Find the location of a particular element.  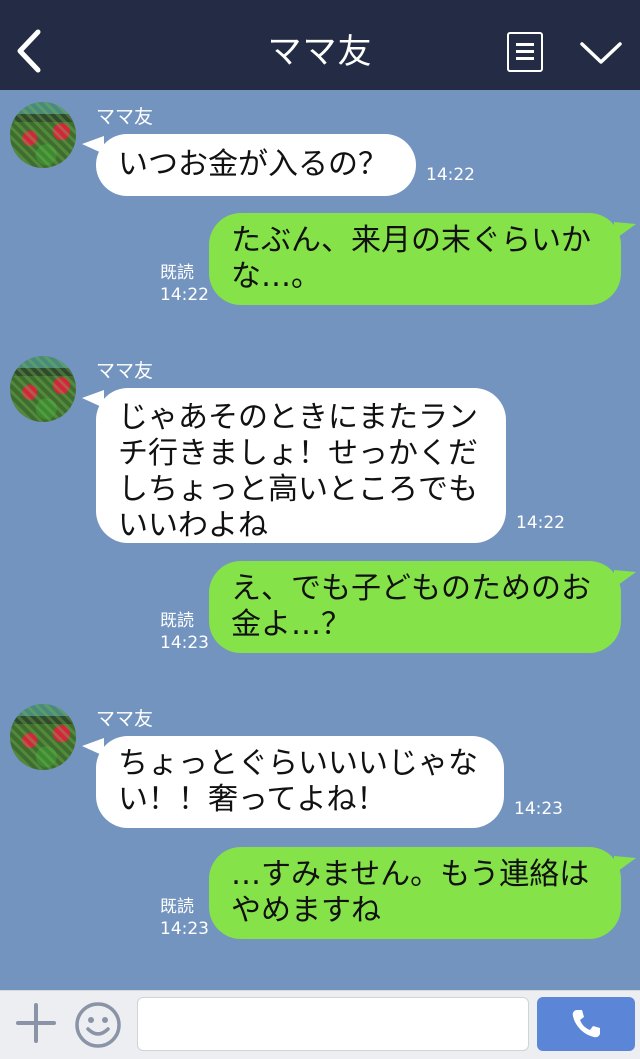

chevron-down-icon is located at coordinates (601, 53).